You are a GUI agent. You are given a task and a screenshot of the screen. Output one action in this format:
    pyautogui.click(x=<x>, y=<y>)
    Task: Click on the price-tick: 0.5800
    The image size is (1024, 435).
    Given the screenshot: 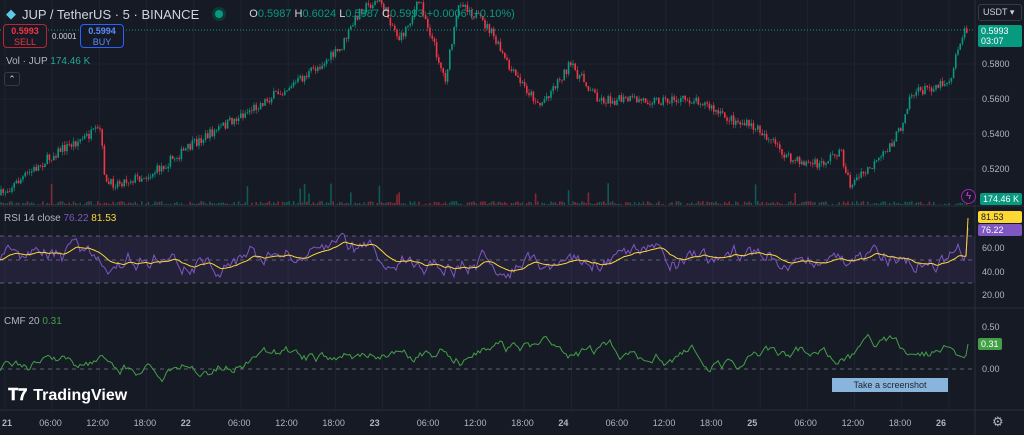 What is the action you would take?
    pyautogui.click(x=996, y=64)
    